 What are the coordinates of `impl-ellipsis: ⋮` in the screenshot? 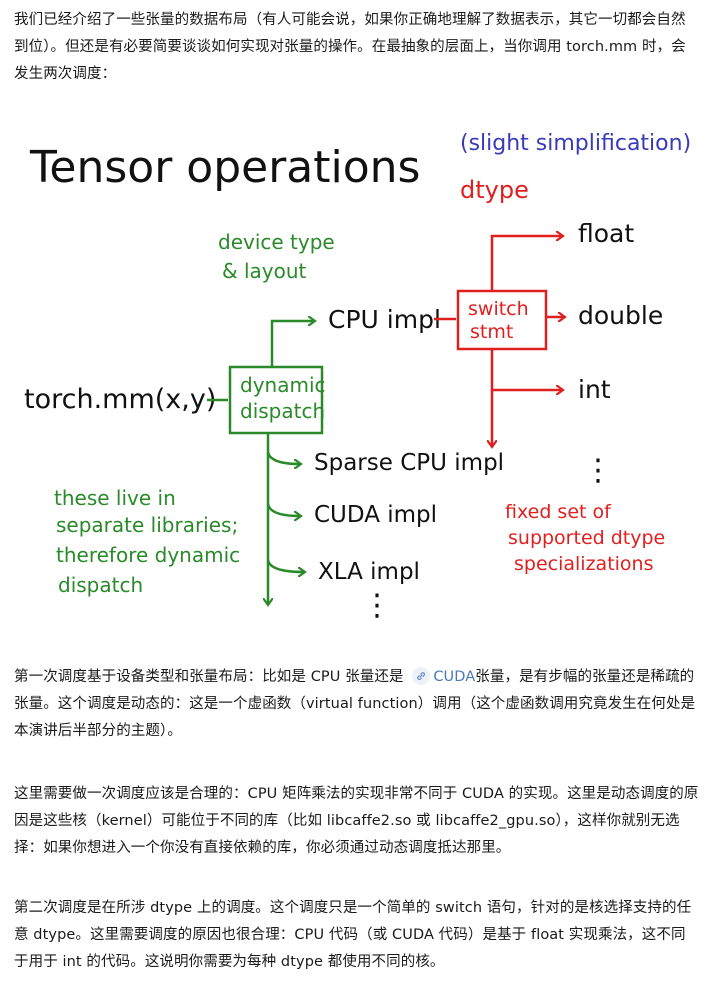 It's located at (377, 605).